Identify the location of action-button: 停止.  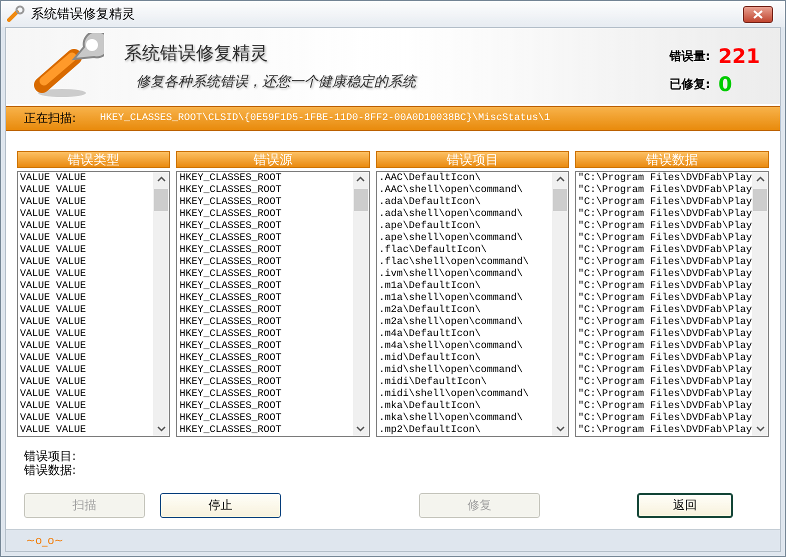
(220, 505).